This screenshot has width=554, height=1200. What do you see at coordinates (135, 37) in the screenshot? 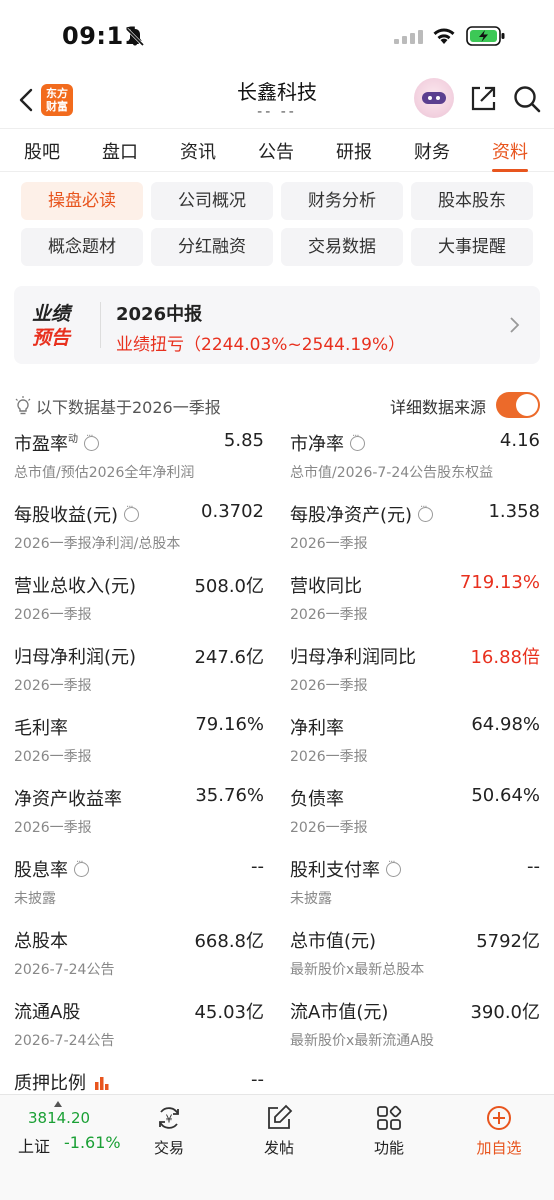
I see `bell-muted-icon` at bounding box center [135, 37].